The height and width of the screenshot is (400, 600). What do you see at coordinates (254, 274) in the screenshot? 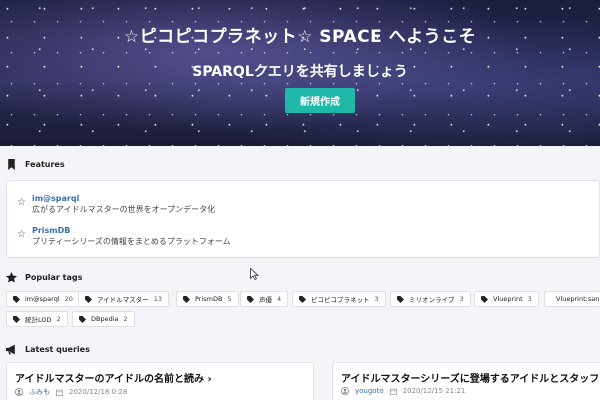
I see `mouse-cursor-icon` at bounding box center [254, 274].